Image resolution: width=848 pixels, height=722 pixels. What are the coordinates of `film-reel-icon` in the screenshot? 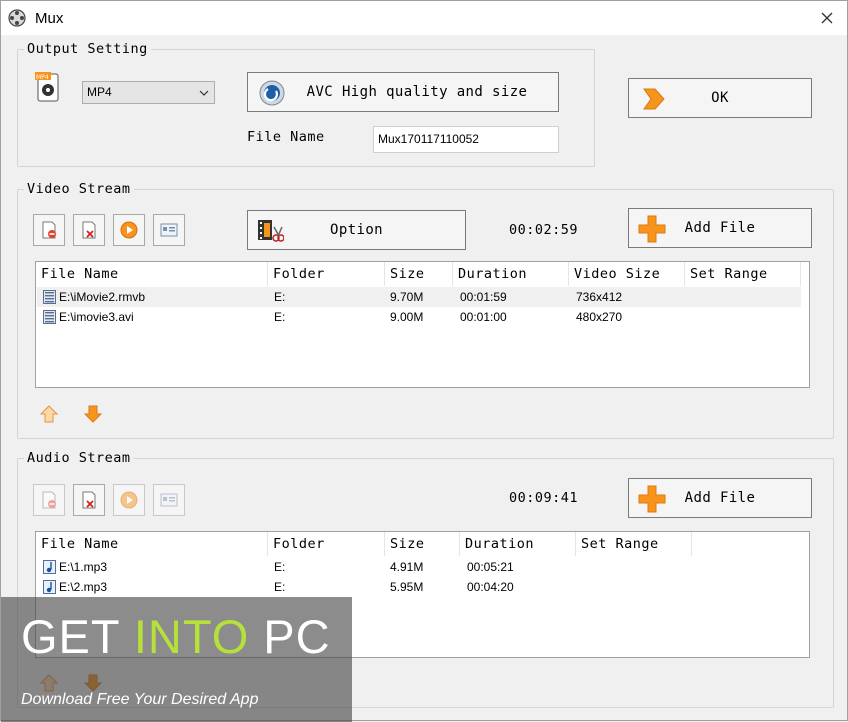 It's located at (17, 18).